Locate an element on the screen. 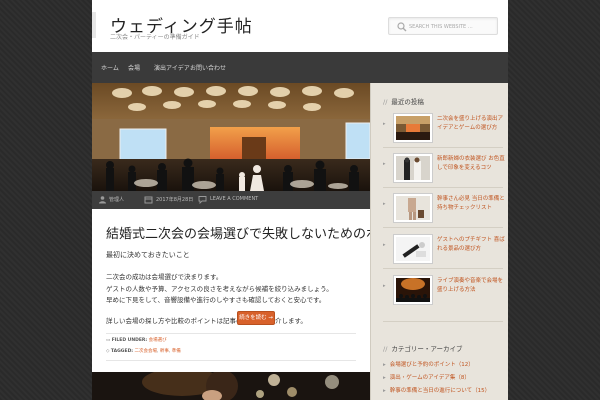 This screenshot has height=400, width=600. categories-title-text: カテゴリー・アーカイブ is located at coordinates (427, 349).